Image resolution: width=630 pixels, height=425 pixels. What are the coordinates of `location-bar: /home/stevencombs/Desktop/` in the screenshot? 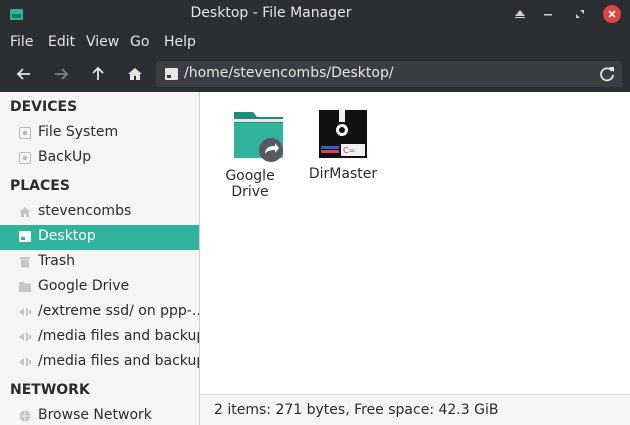 It's located at (389, 74).